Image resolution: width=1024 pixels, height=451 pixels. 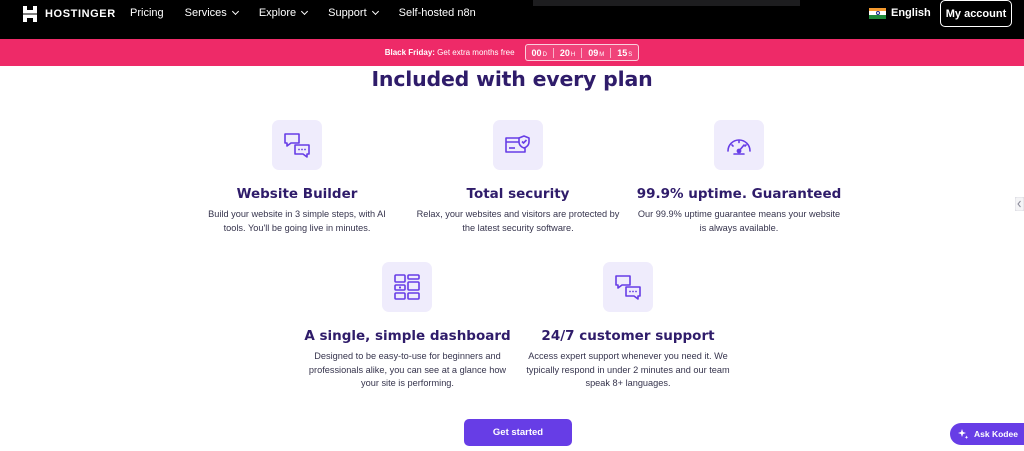 What do you see at coordinates (205, 13) in the screenshot?
I see `nav-item-label: Services` at bounding box center [205, 13].